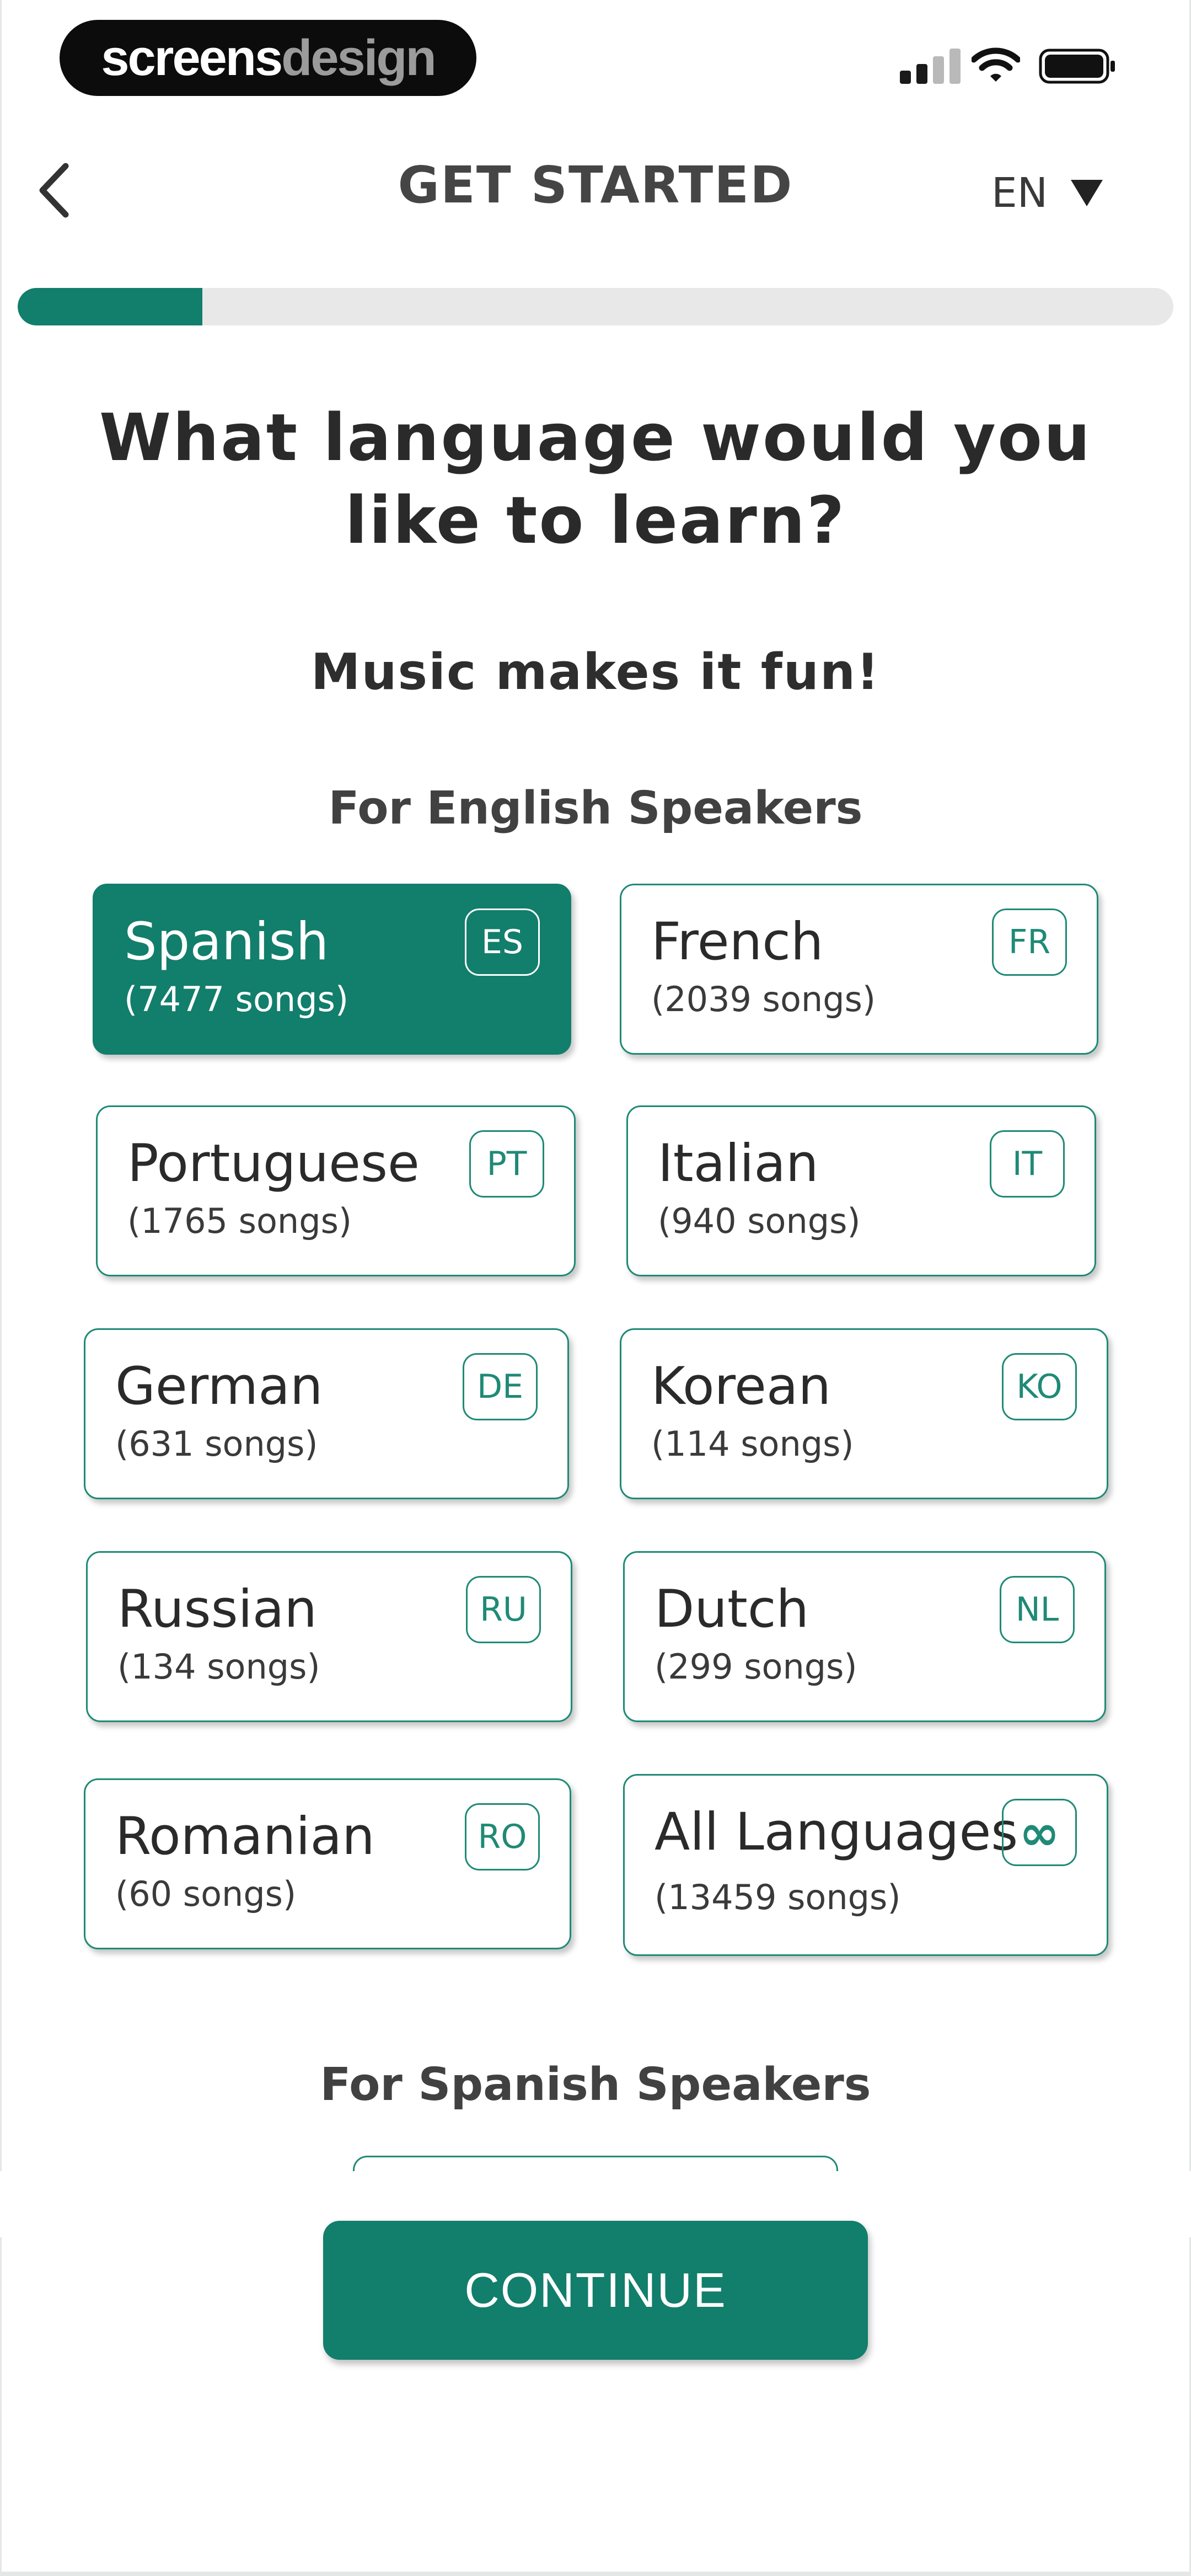 This screenshot has width=1191, height=2576. I want to click on song-count: (7477 songs), so click(237, 999).